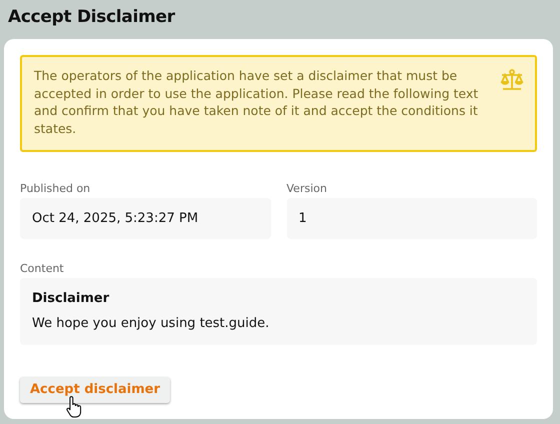 This screenshot has height=424, width=560. I want to click on field-label: Version, so click(307, 189).